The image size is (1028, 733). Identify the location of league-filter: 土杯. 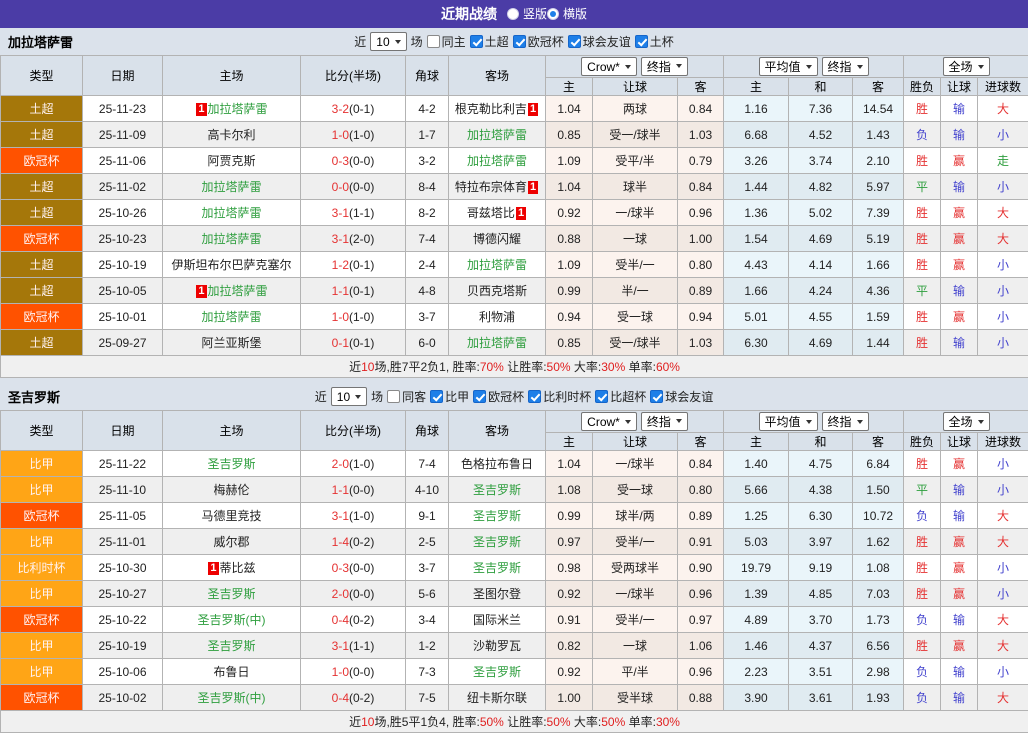
(655, 41).